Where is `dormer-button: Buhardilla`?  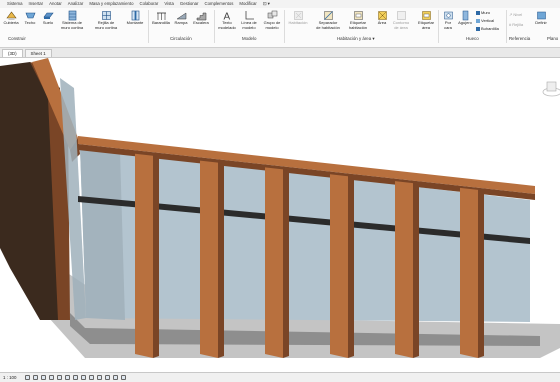 dormer-button: Buhardilla is located at coordinates (487, 28).